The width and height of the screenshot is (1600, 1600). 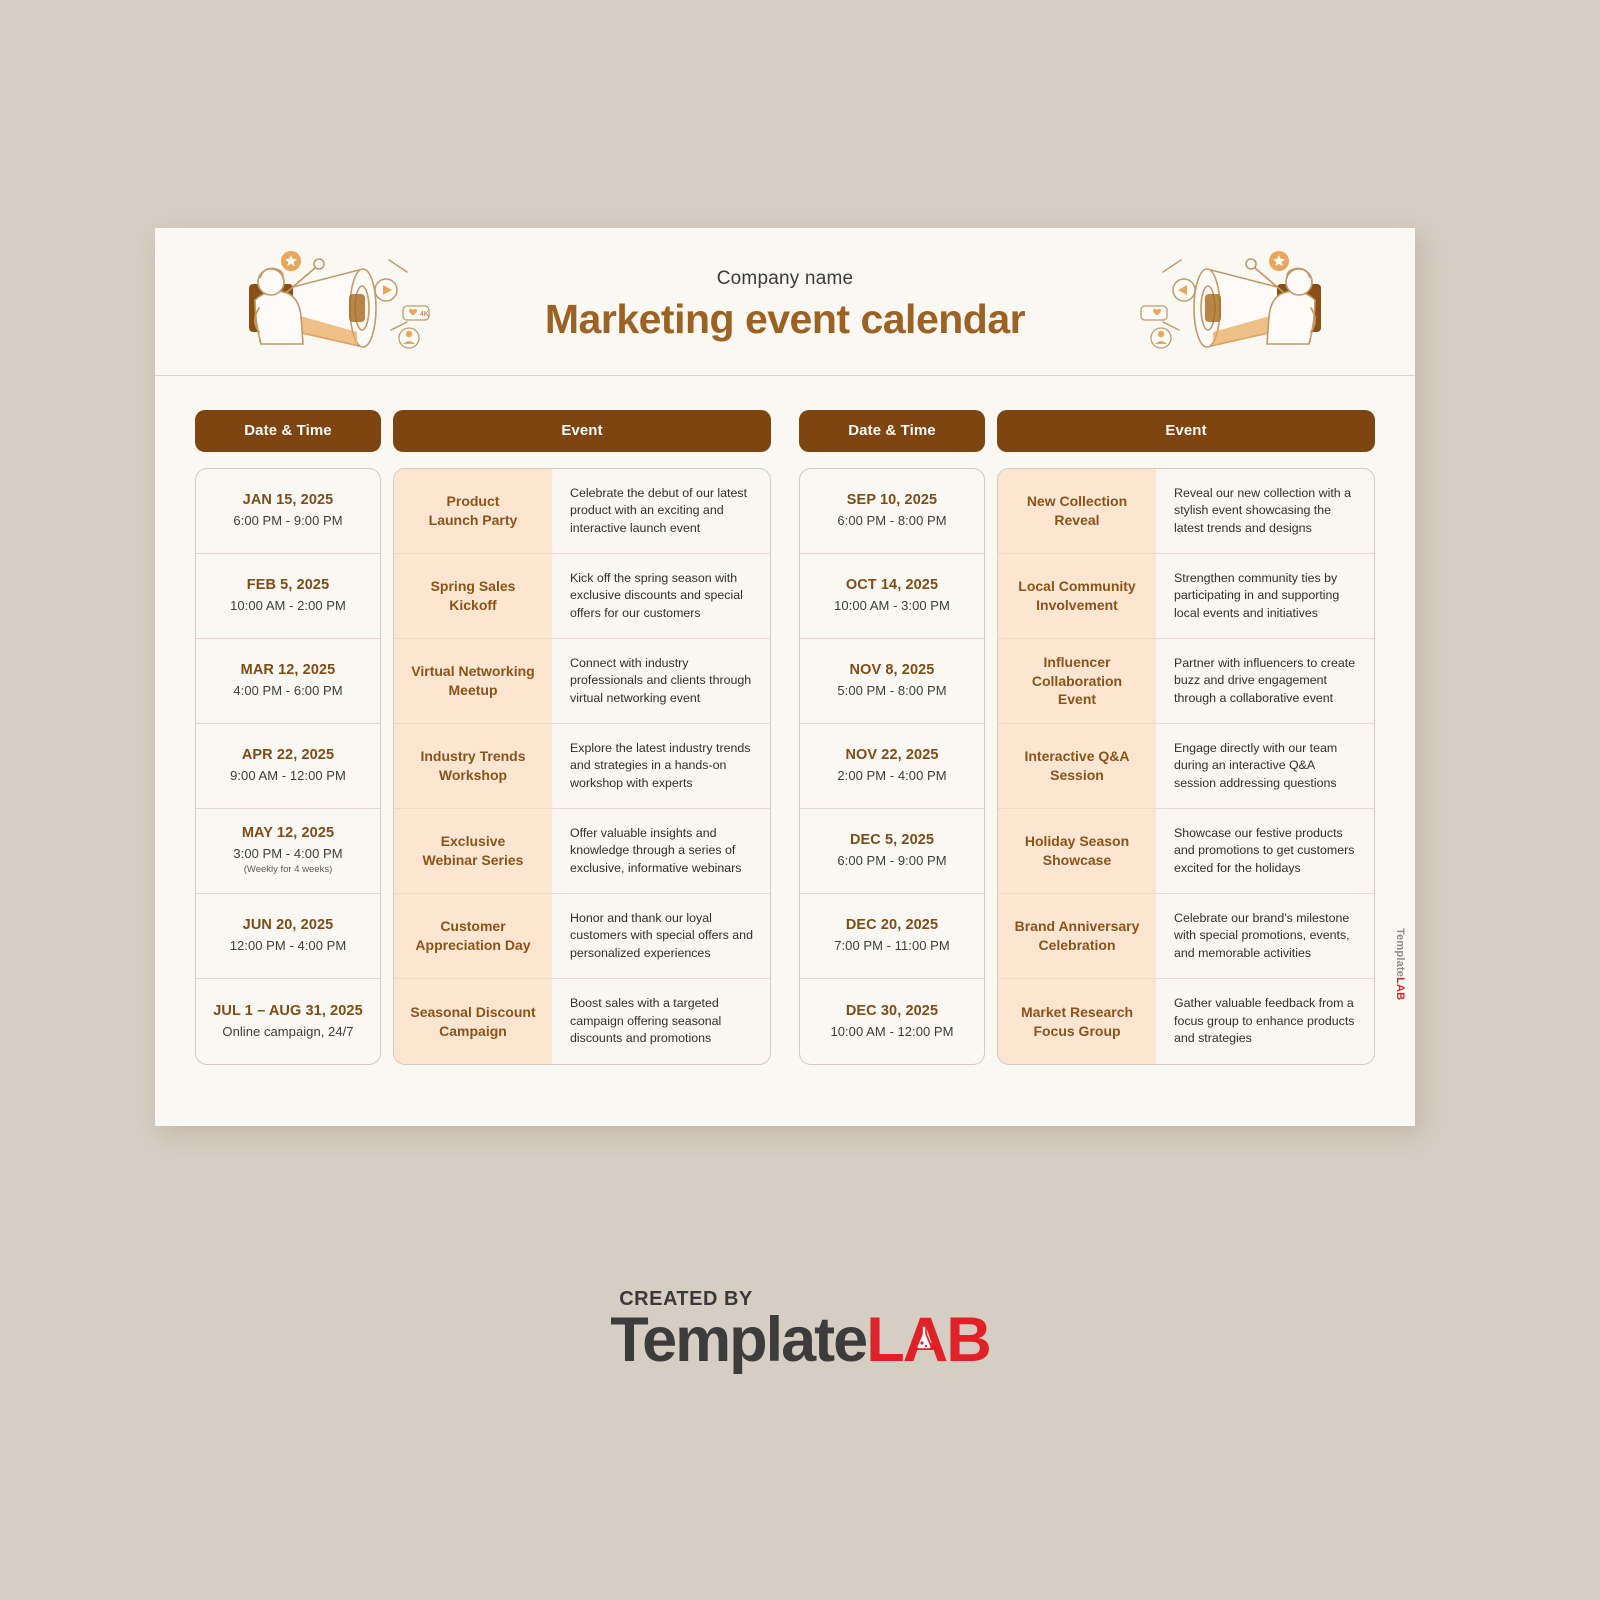 I want to click on event-date: JUN 20, 2025, so click(x=288, y=925).